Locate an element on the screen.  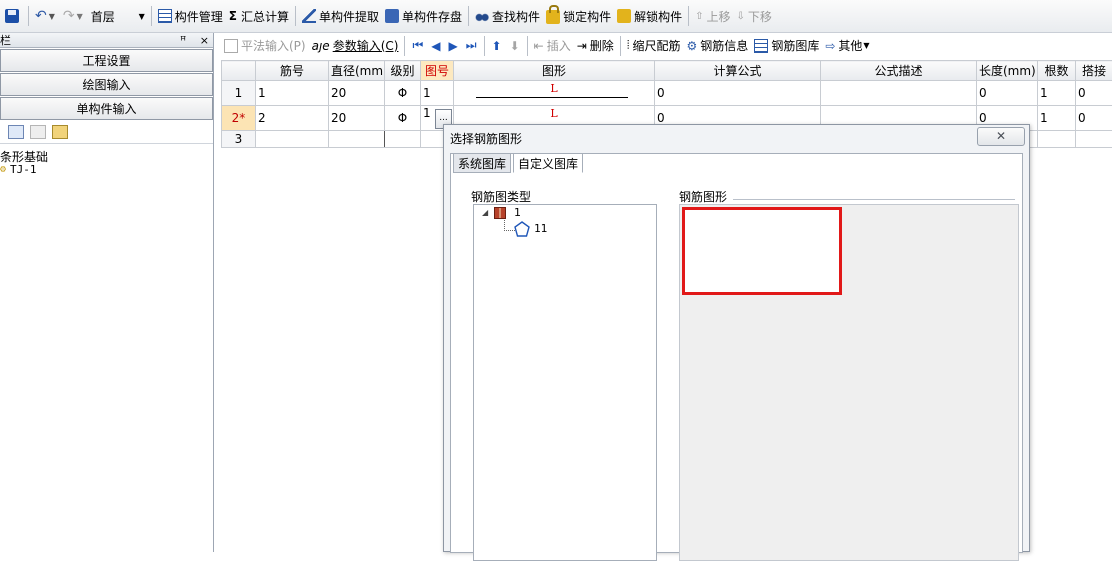
tree-item-tj1: ⚙ TJ-1 is located at coordinates (18, 169).